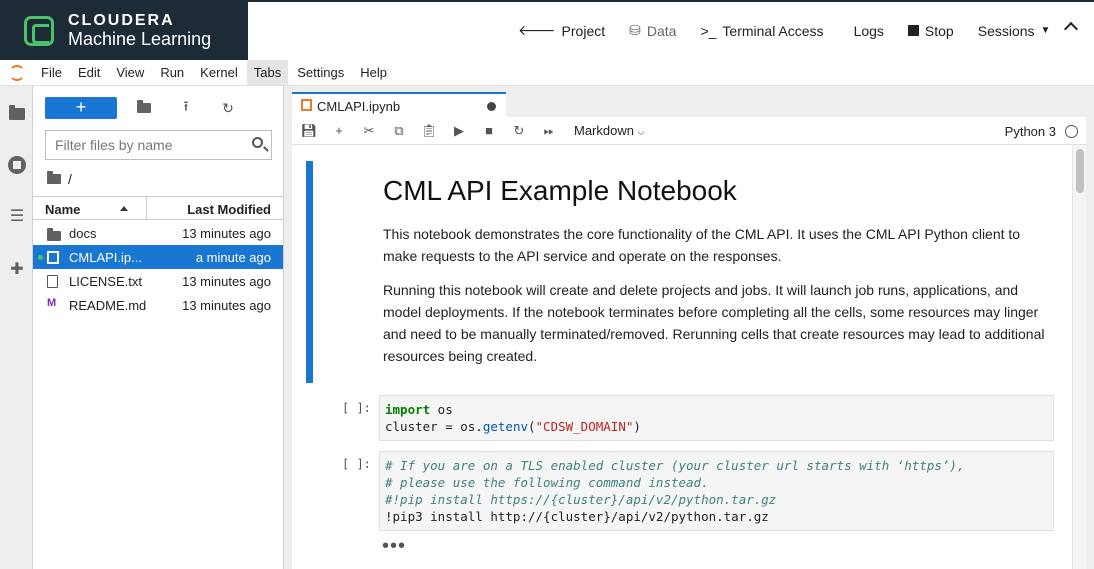 This screenshot has height=569, width=1094. I want to click on menu-settings: Settings, so click(320, 72).